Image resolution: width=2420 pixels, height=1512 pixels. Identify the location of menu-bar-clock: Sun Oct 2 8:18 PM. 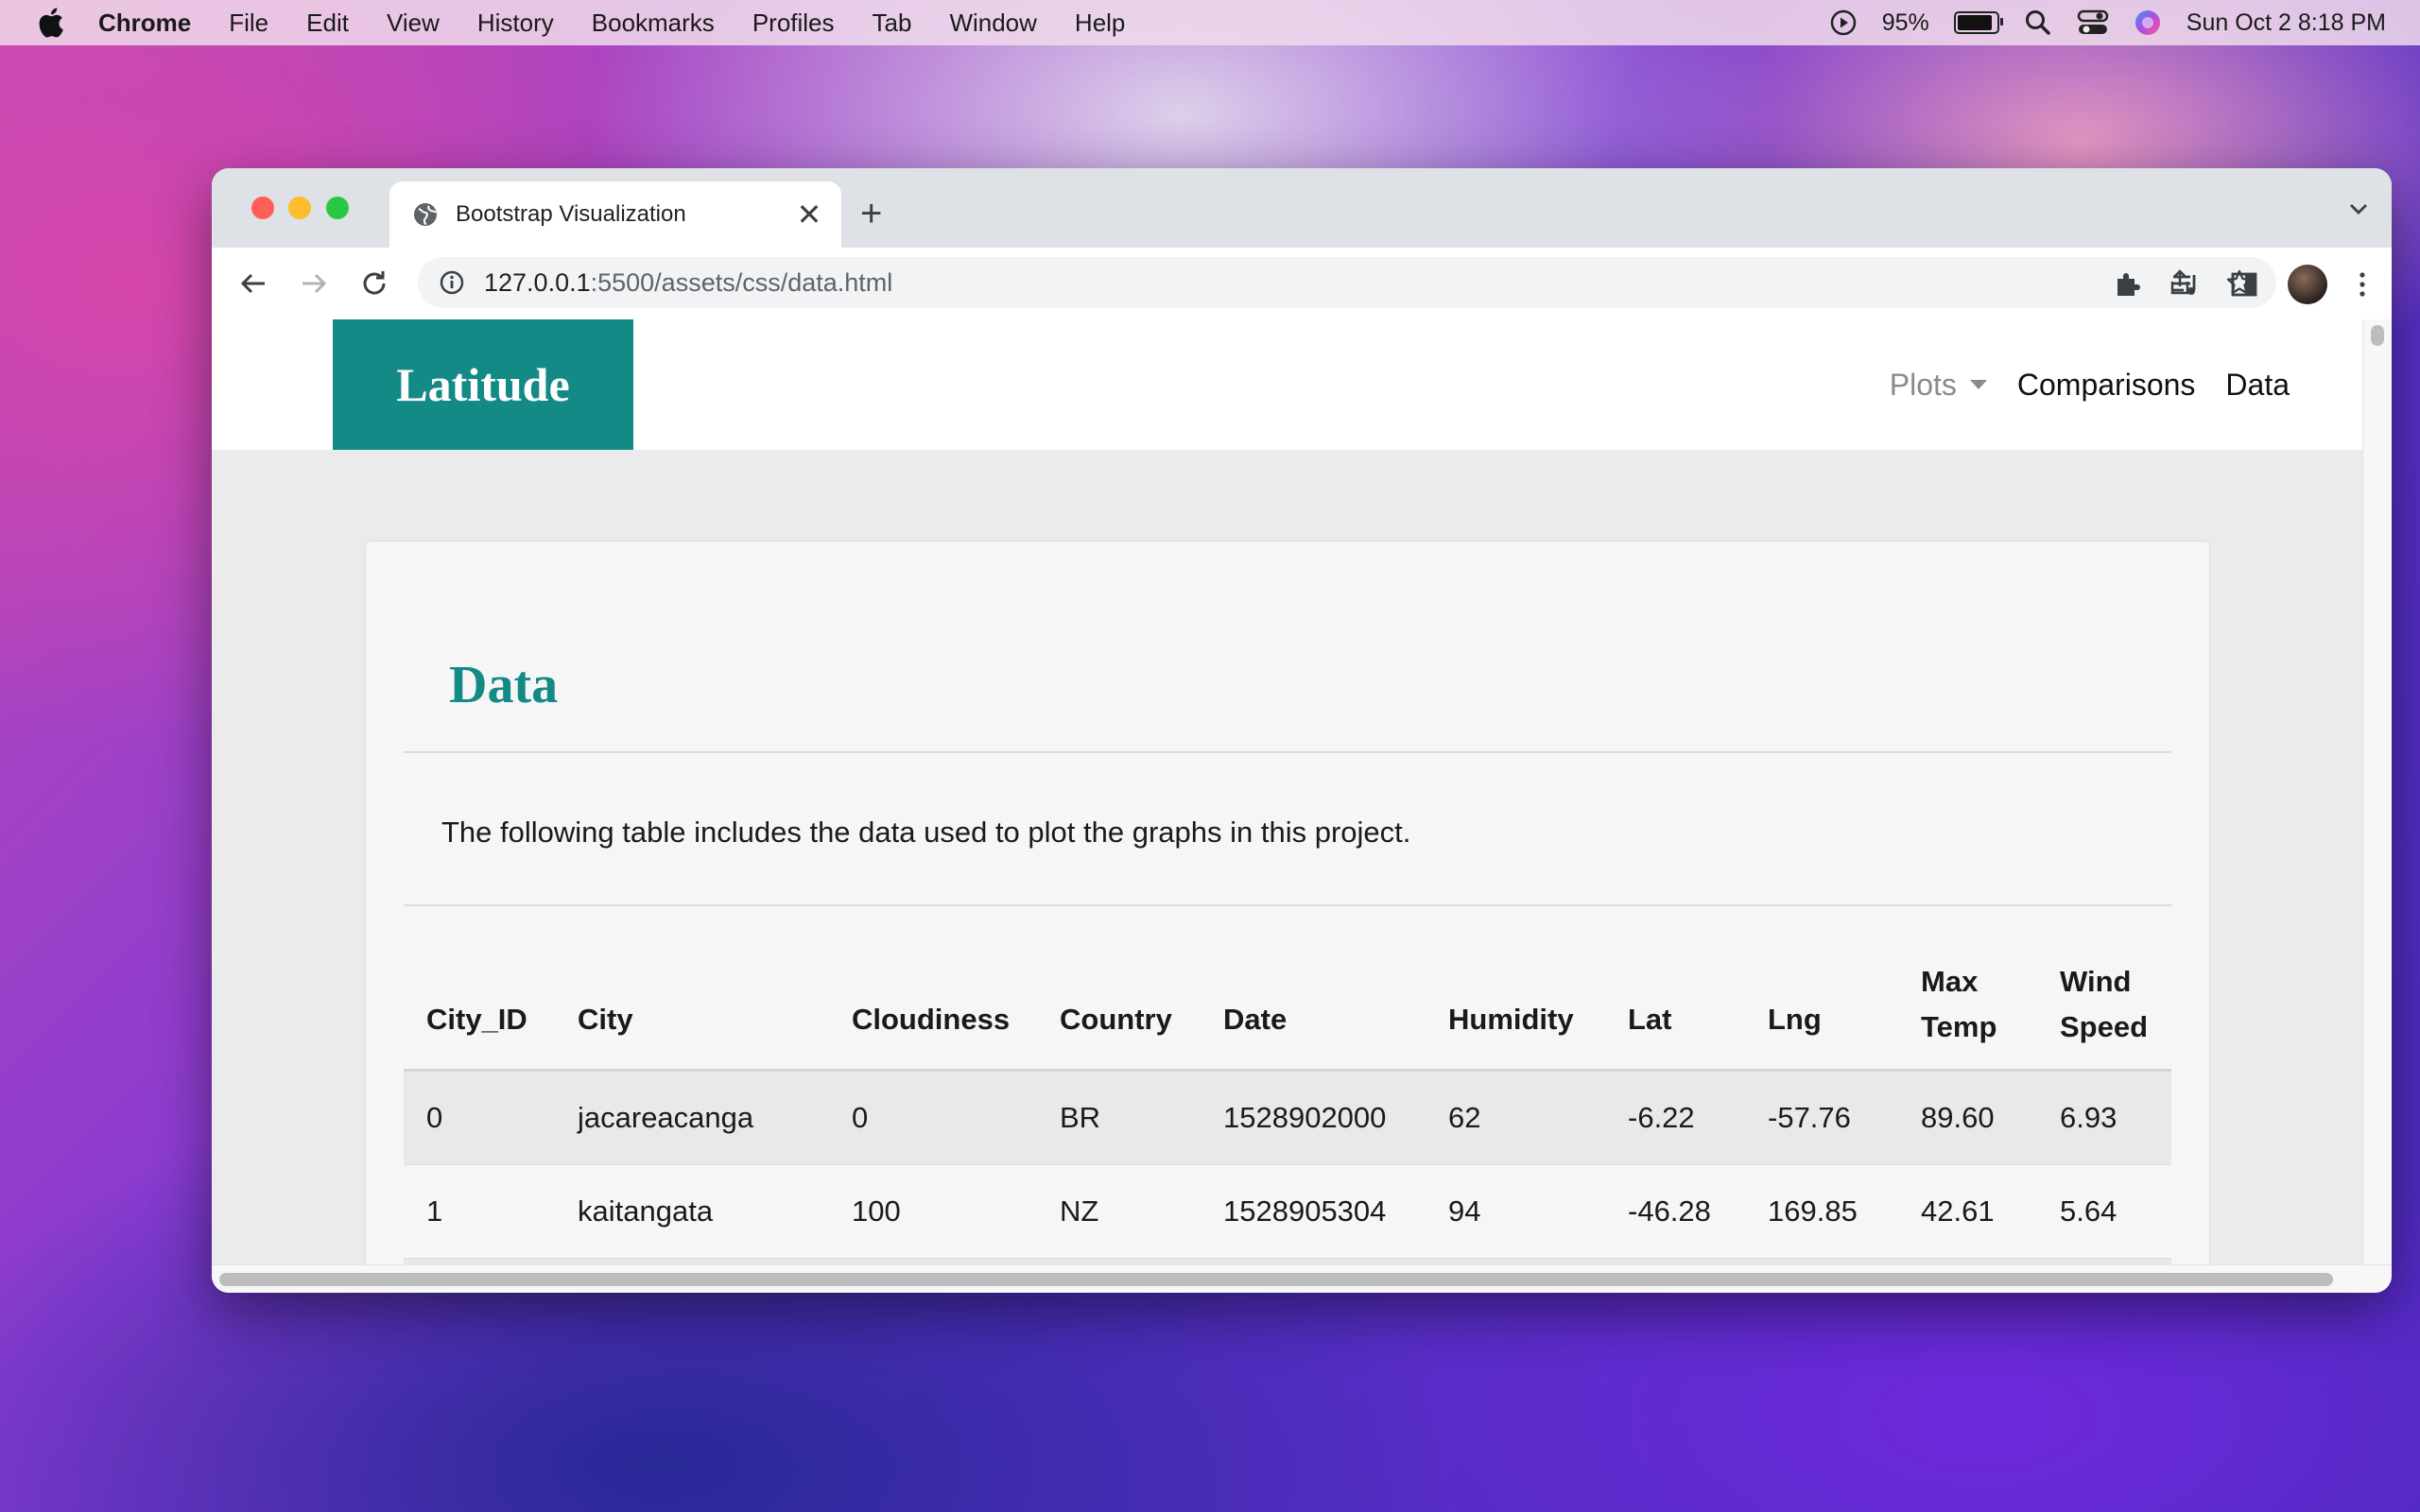
(2287, 23).